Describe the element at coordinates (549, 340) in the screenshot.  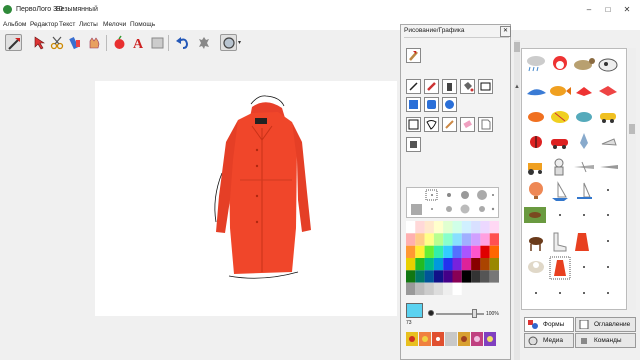
I see `tab-media: Медиа` at that location.